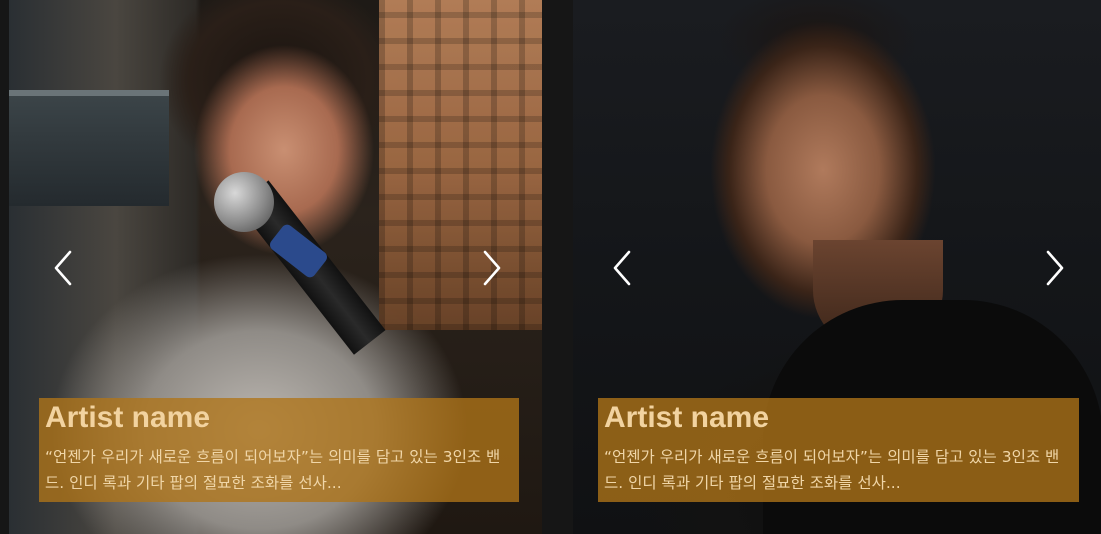  What do you see at coordinates (244, 202) in the screenshot?
I see `microphone-head` at bounding box center [244, 202].